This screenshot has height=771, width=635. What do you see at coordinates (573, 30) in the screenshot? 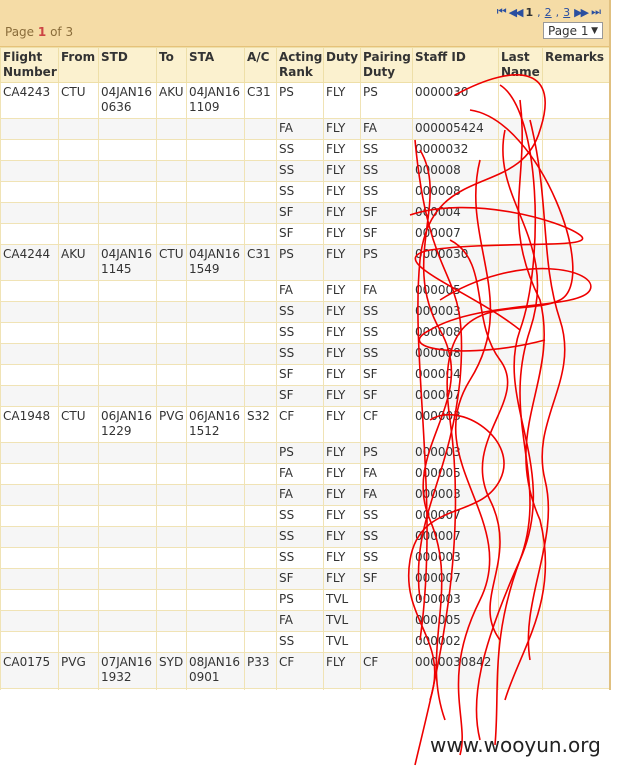
I see `page-select: Page 1 ▼` at bounding box center [573, 30].